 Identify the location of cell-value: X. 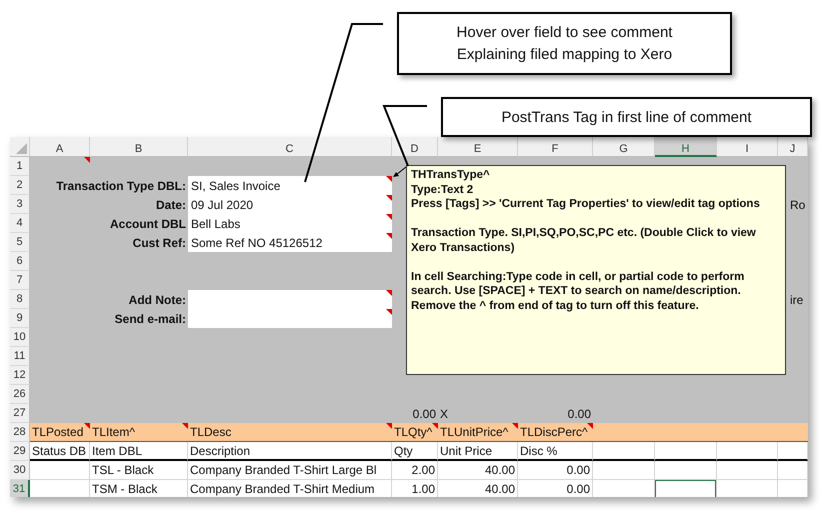
(444, 413).